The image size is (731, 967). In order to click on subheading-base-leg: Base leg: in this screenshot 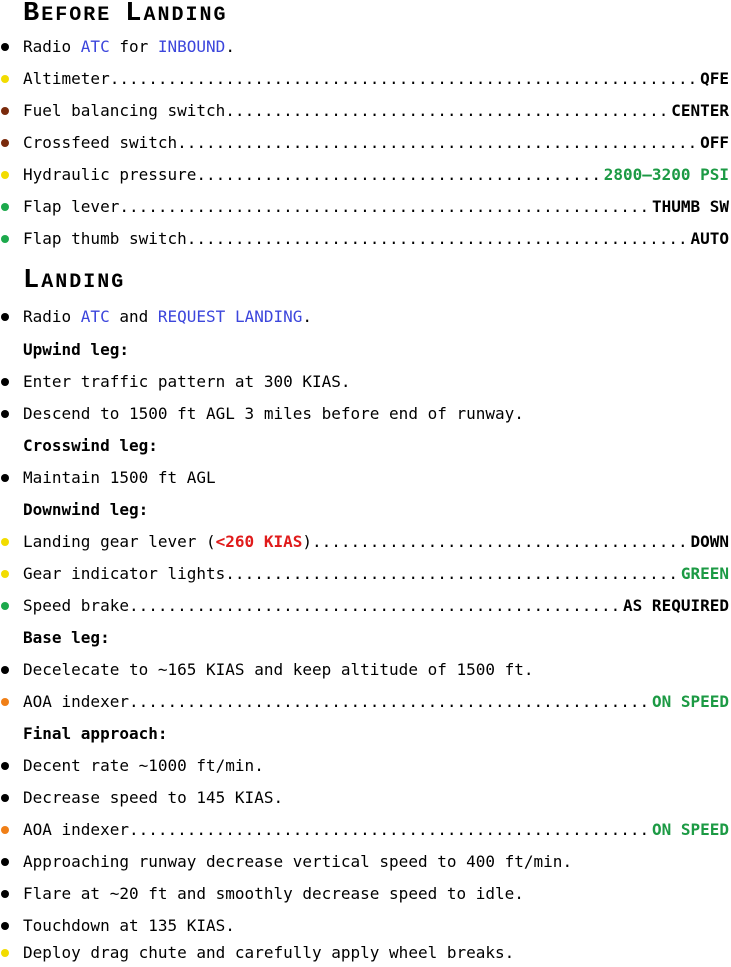, I will do `click(66, 637)`.